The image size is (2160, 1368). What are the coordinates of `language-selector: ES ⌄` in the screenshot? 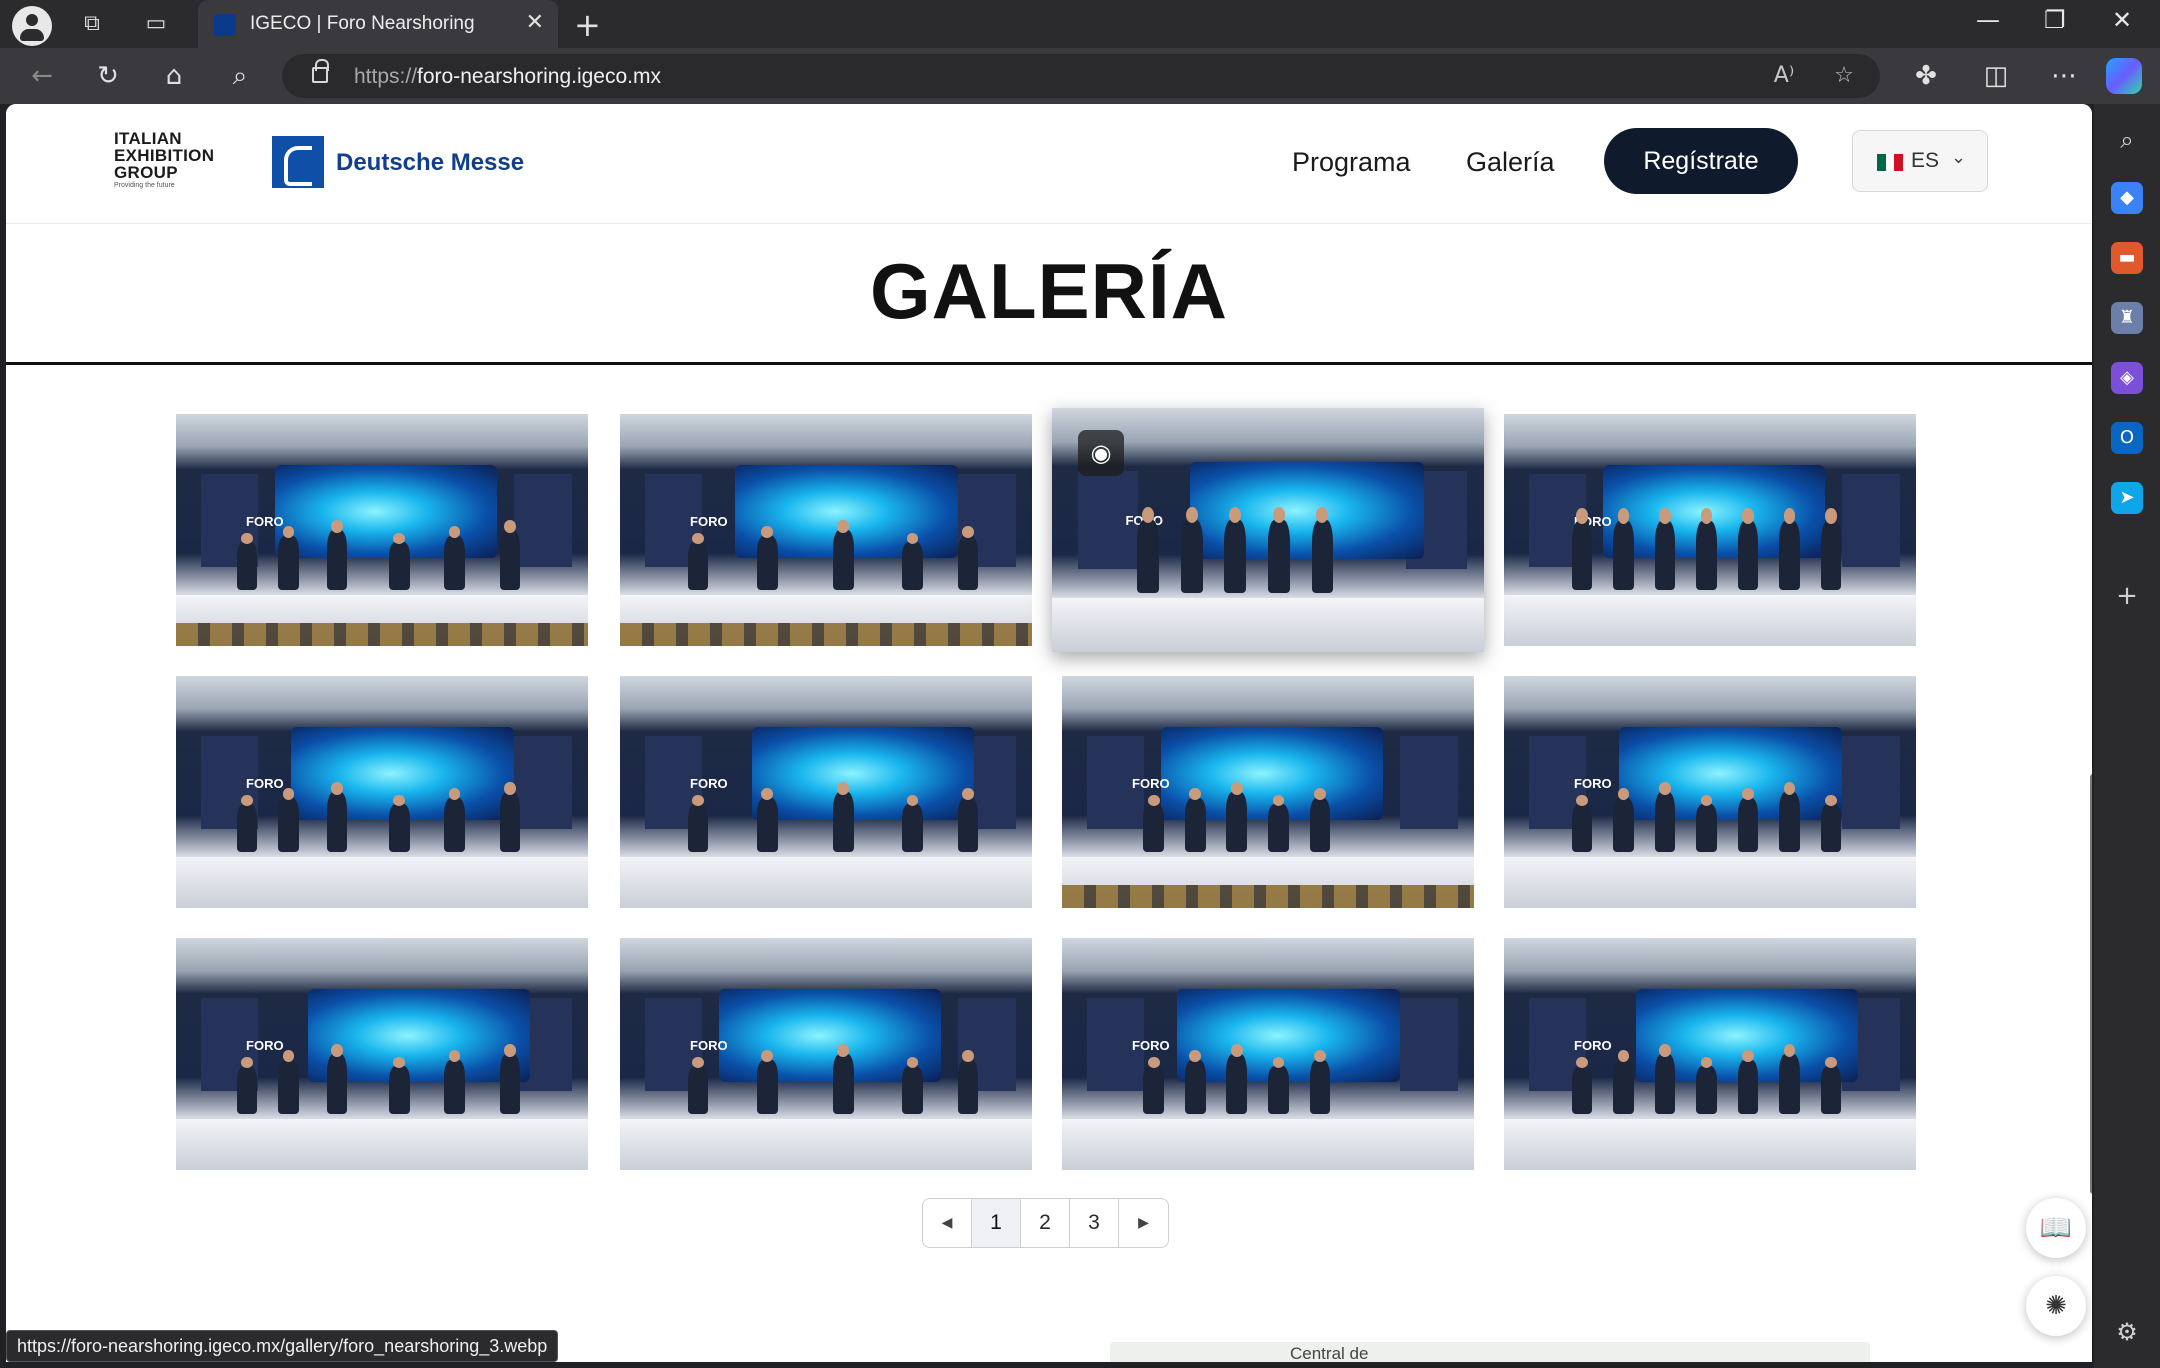 It's located at (1920, 161).